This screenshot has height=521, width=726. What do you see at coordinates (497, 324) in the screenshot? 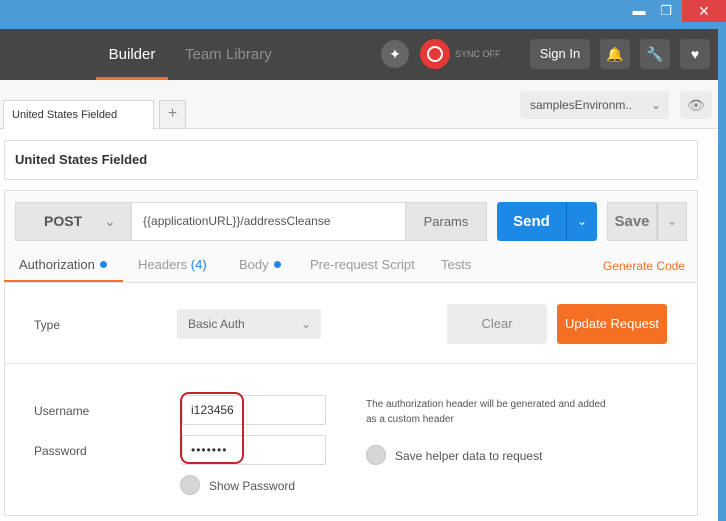
I see `clear-button: Clear` at bounding box center [497, 324].